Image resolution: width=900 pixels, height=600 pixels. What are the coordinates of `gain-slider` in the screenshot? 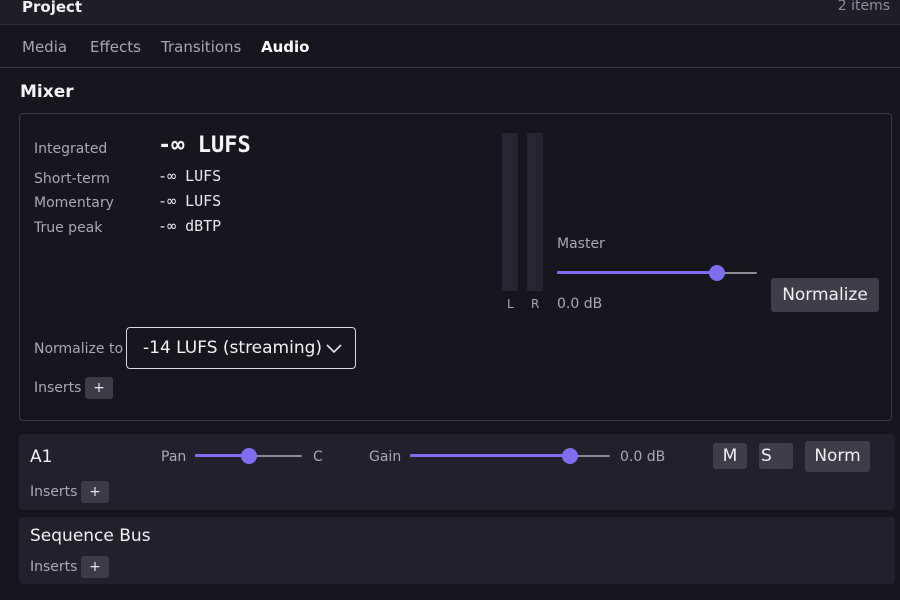 It's located at (510, 456).